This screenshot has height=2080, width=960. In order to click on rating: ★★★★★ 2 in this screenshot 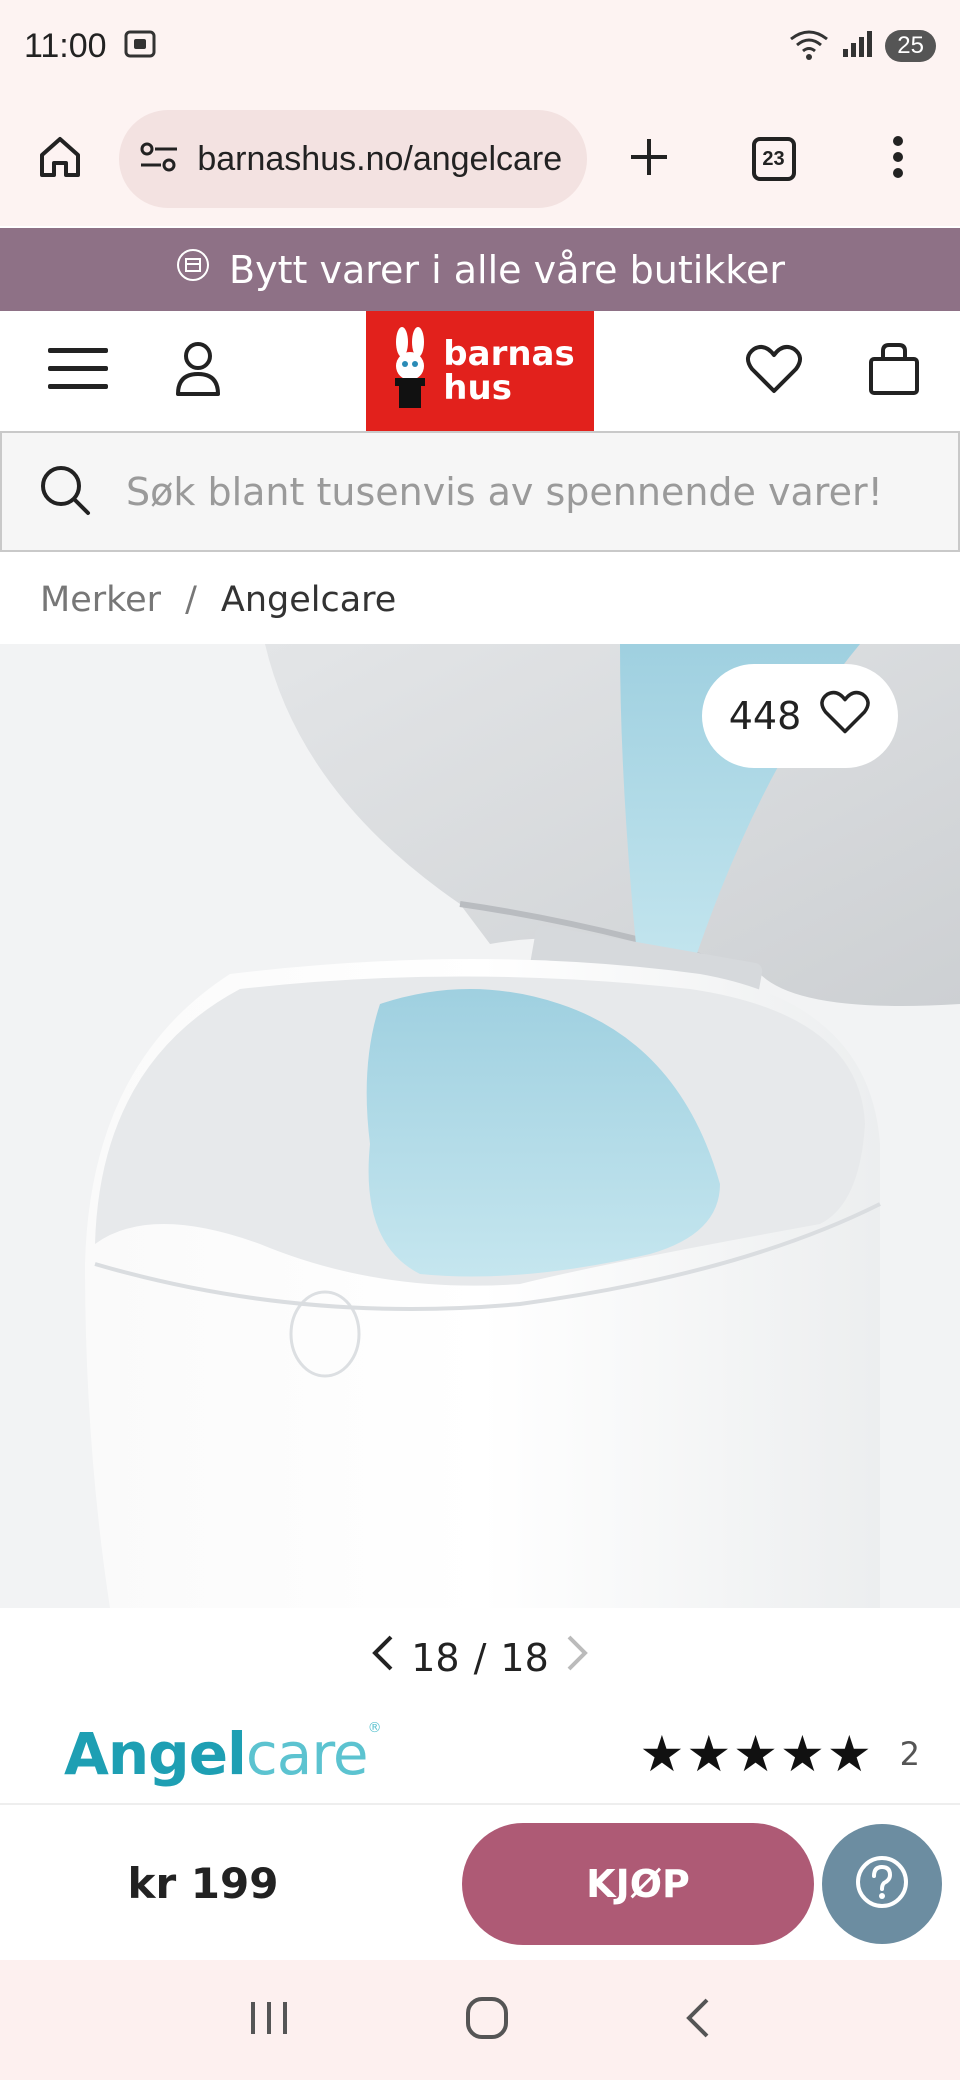, I will do `click(780, 1754)`.